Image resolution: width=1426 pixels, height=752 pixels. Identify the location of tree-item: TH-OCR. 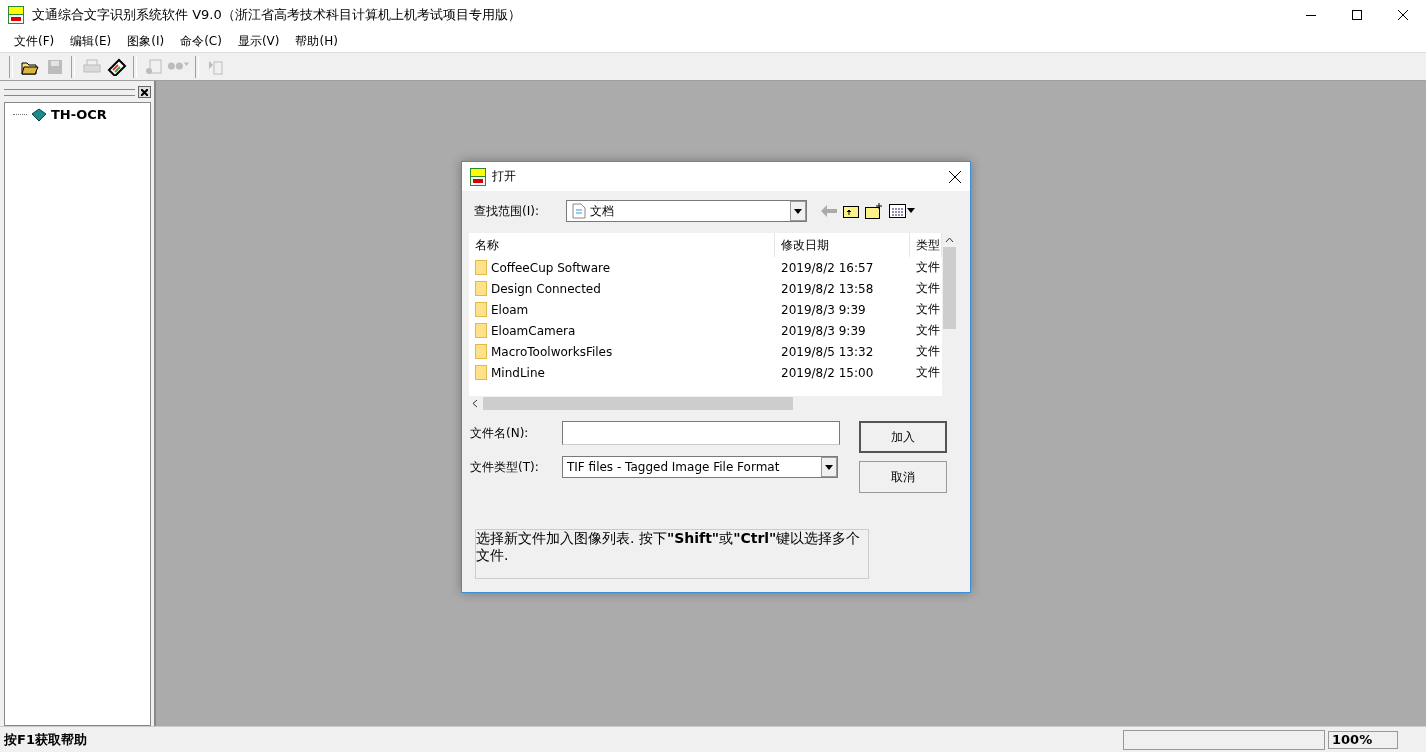
(79, 114).